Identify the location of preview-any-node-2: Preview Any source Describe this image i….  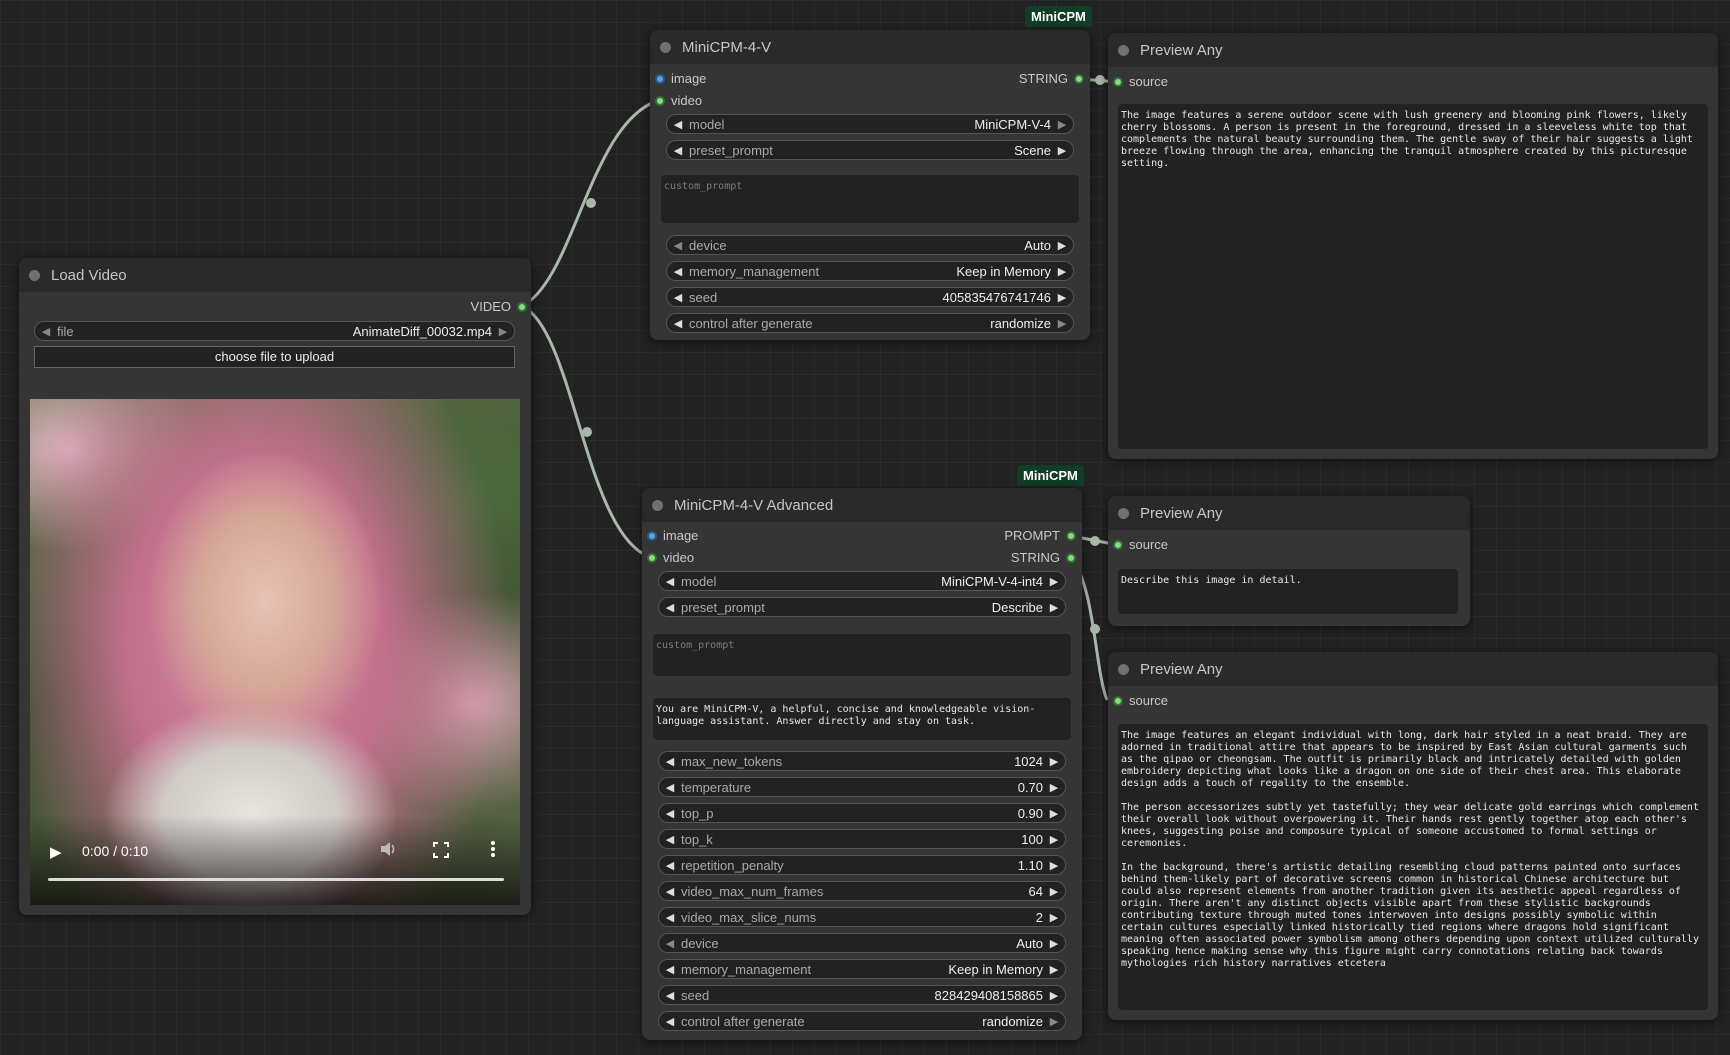
(1289, 561).